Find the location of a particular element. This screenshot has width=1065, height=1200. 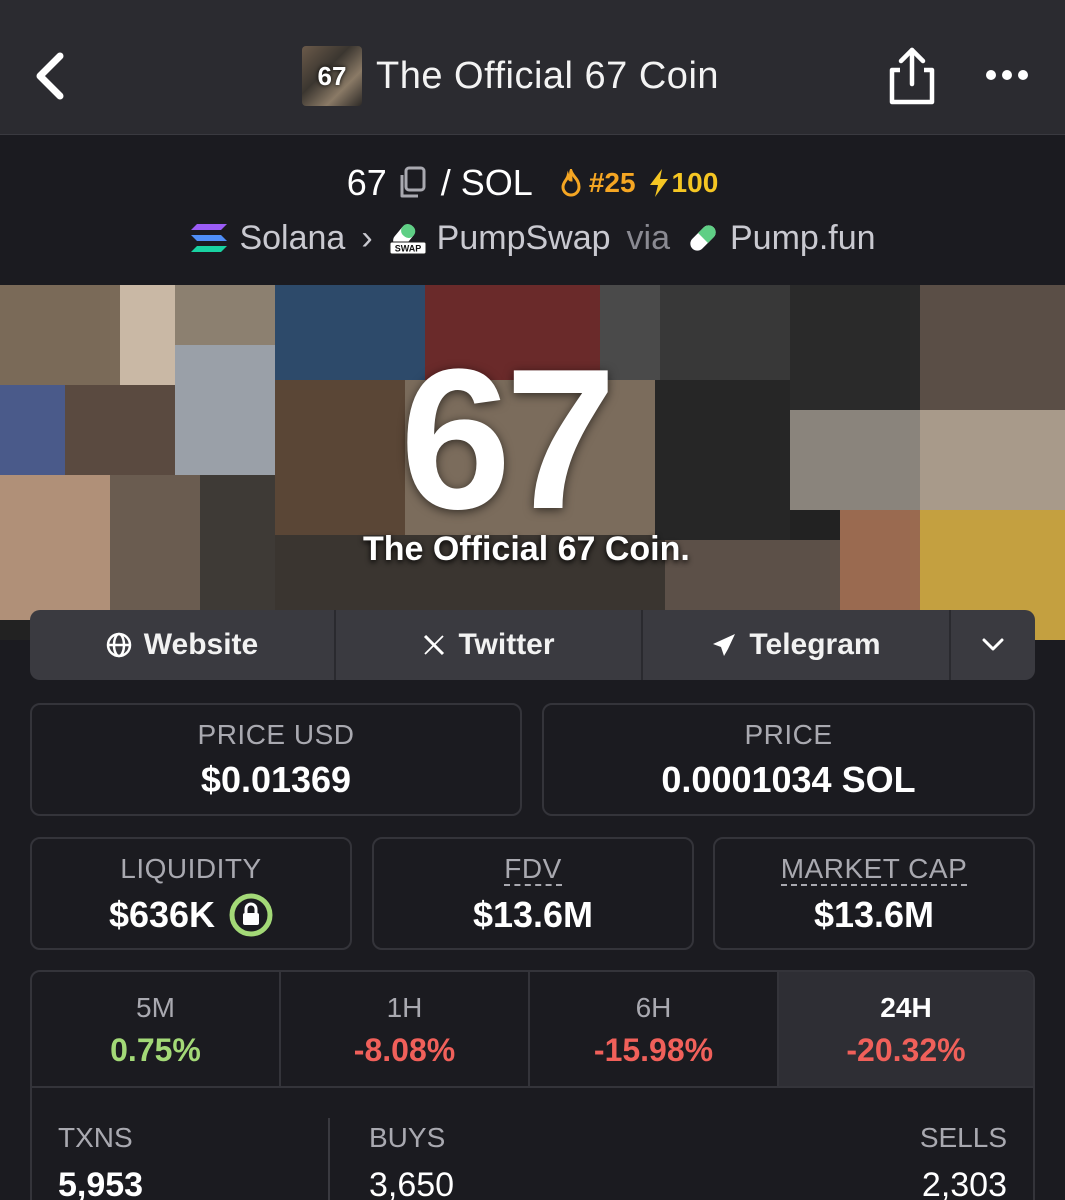

chain-breadcrumb: Solana › SWAP PumpSwap via Pump.fun is located at coordinates (532, 238).